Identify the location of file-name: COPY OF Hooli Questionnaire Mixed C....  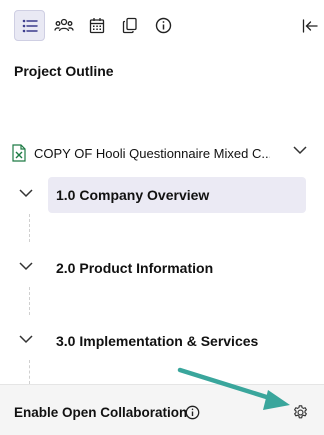
(152, 153).